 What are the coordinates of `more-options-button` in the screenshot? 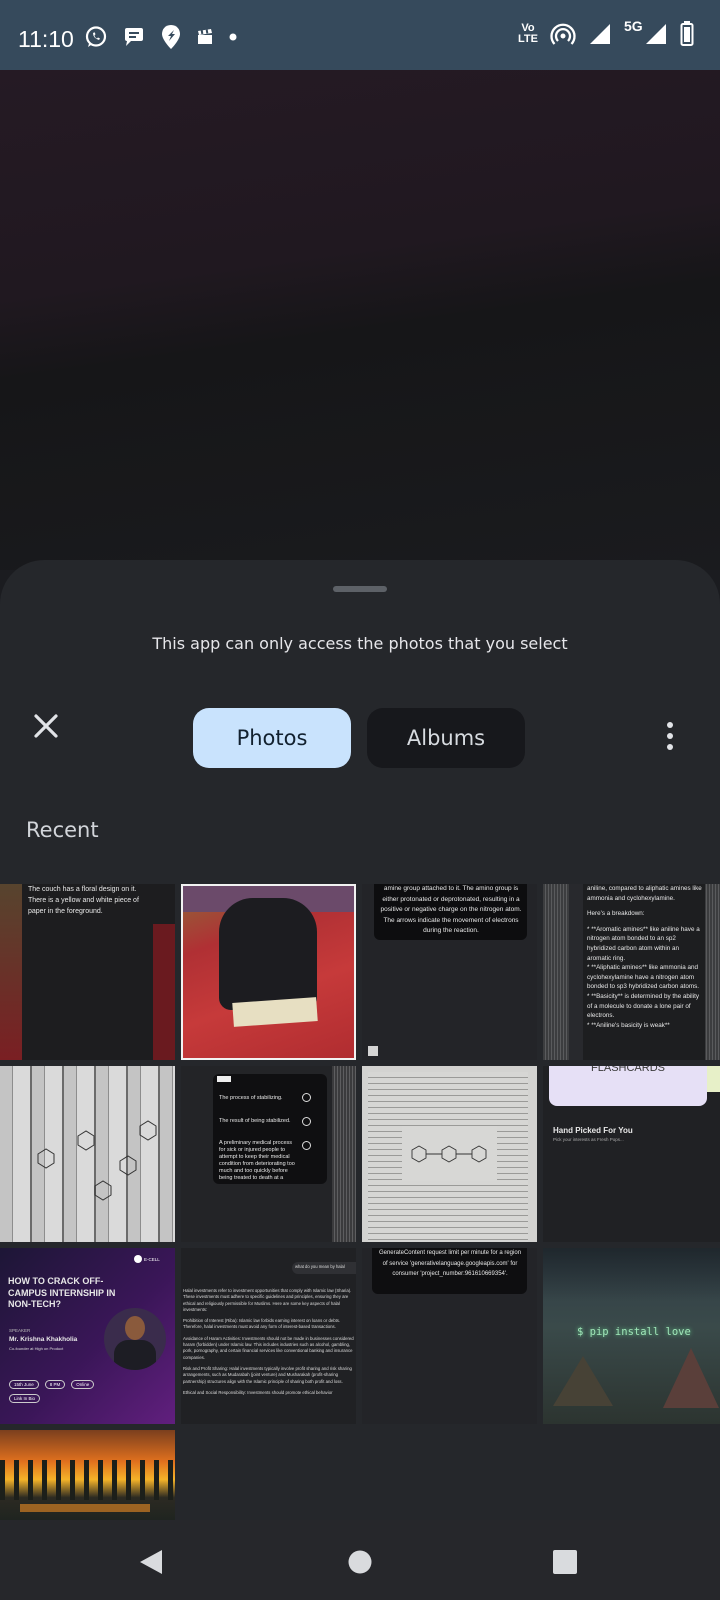 It's located at (670, 738).